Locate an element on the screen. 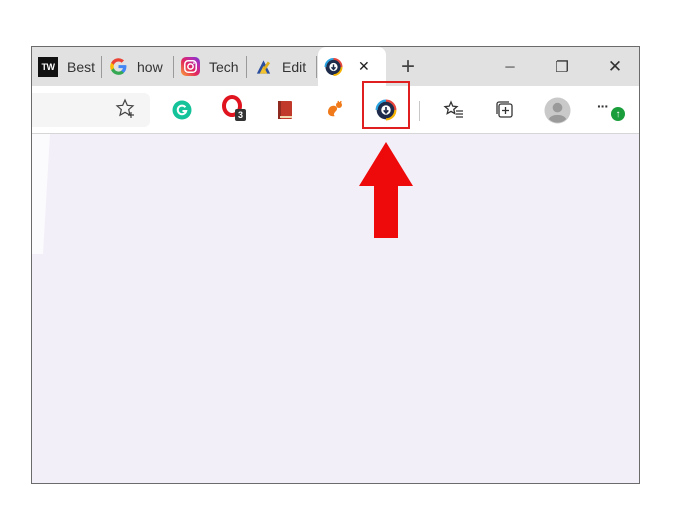  update-available-icon: ↑ is located at coordinates (618, 114).